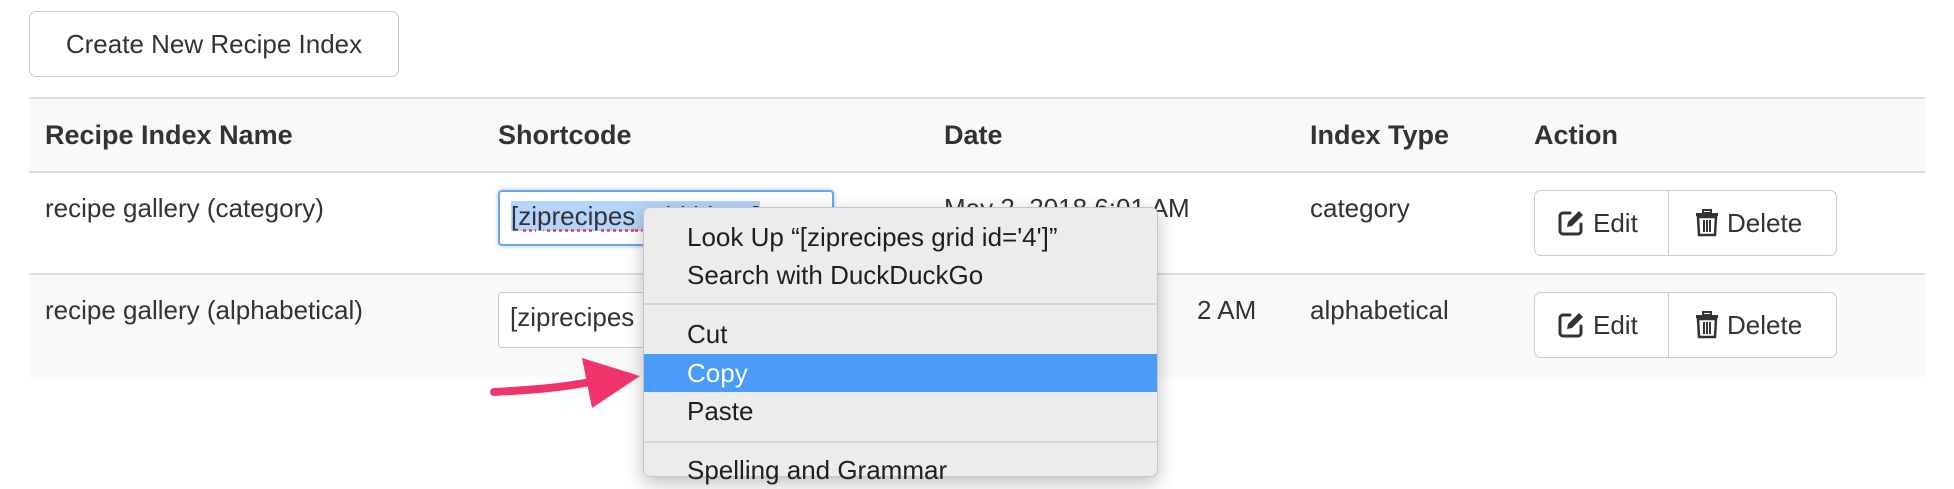 This screenshot has height=489, width=1954. Describe the element at coordinates (214, 44) in the screenshot. I see `create-new-recipe-index-button: Create New Recipe Index` at that location.